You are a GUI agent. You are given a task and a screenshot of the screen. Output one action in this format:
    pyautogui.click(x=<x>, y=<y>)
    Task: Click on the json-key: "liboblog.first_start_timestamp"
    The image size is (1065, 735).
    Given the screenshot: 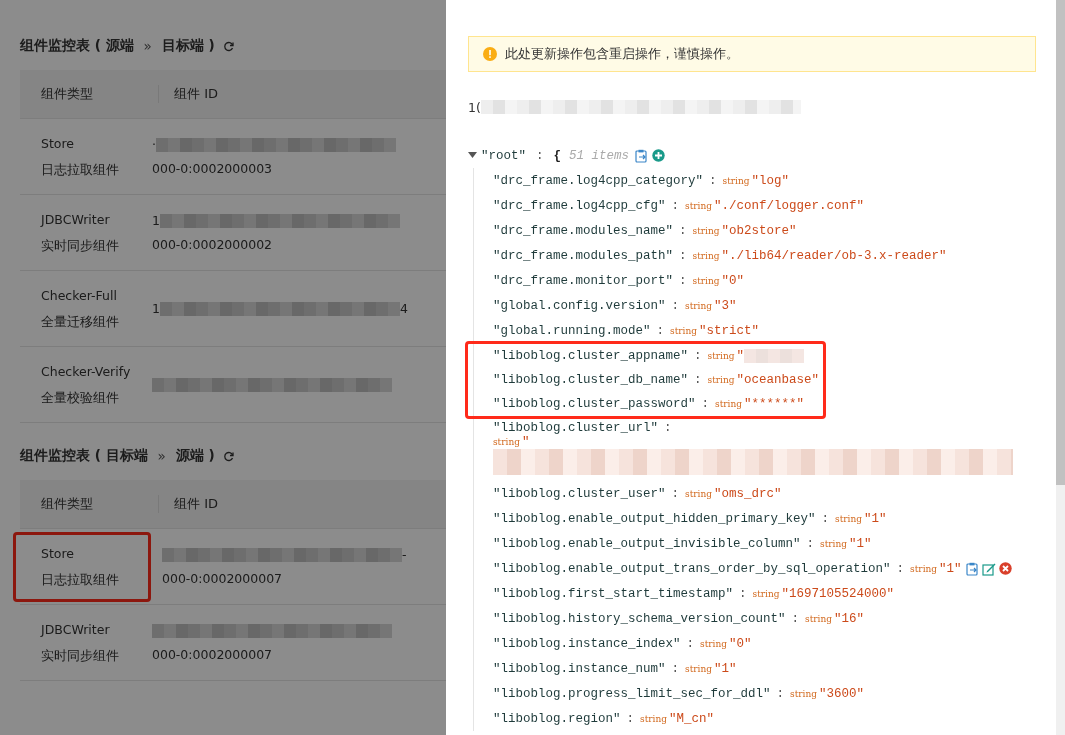 What is the action you would take?
    pyautogui.click(x=613, y=593)
    